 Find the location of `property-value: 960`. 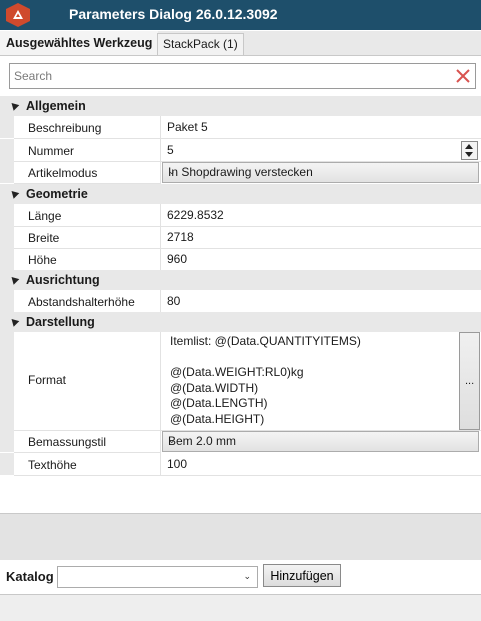

property-value: 960 is located at coordinates (177, 259).